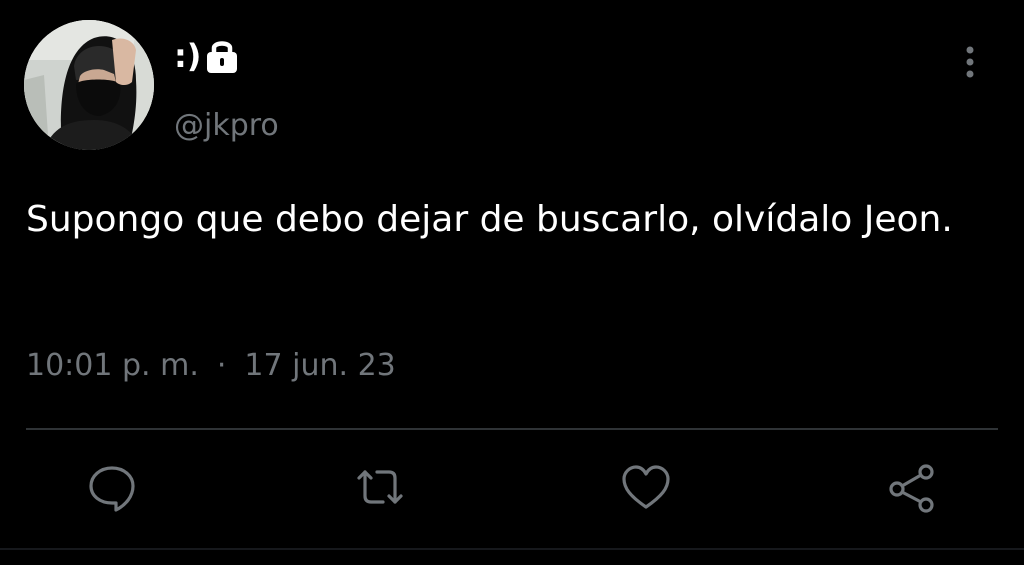 The width and height of the screenshot is (1024, 565). I want to click on share-button, so click(912, 488).